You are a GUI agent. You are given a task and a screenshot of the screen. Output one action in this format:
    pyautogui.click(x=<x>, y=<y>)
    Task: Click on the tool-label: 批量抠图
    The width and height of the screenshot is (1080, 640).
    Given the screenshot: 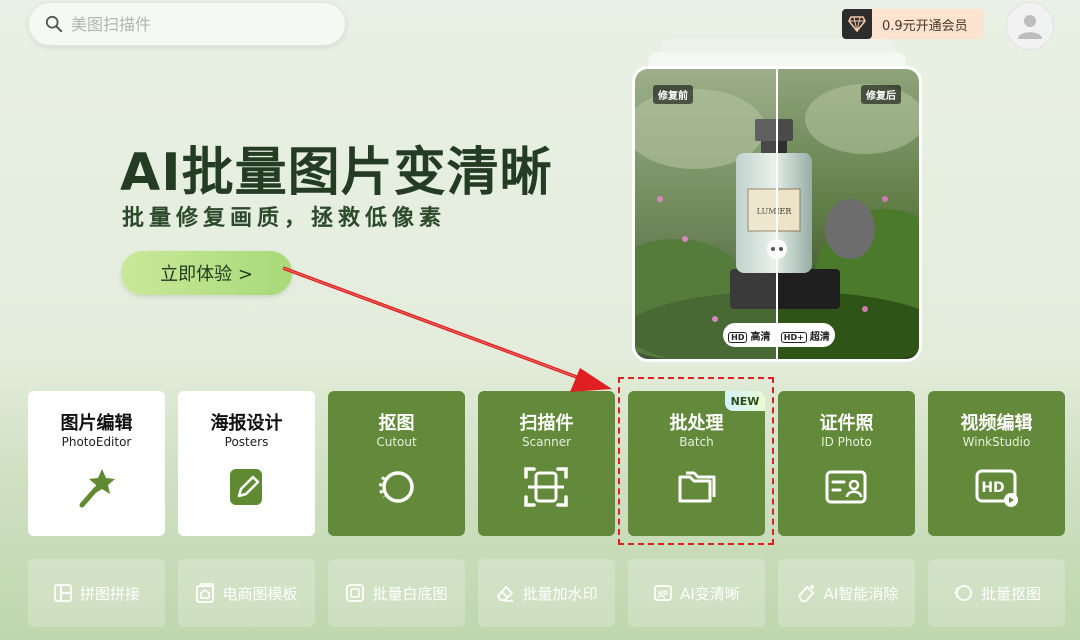 What is the action you would take?
    pyautogui.click(x=1010, y=593)
    